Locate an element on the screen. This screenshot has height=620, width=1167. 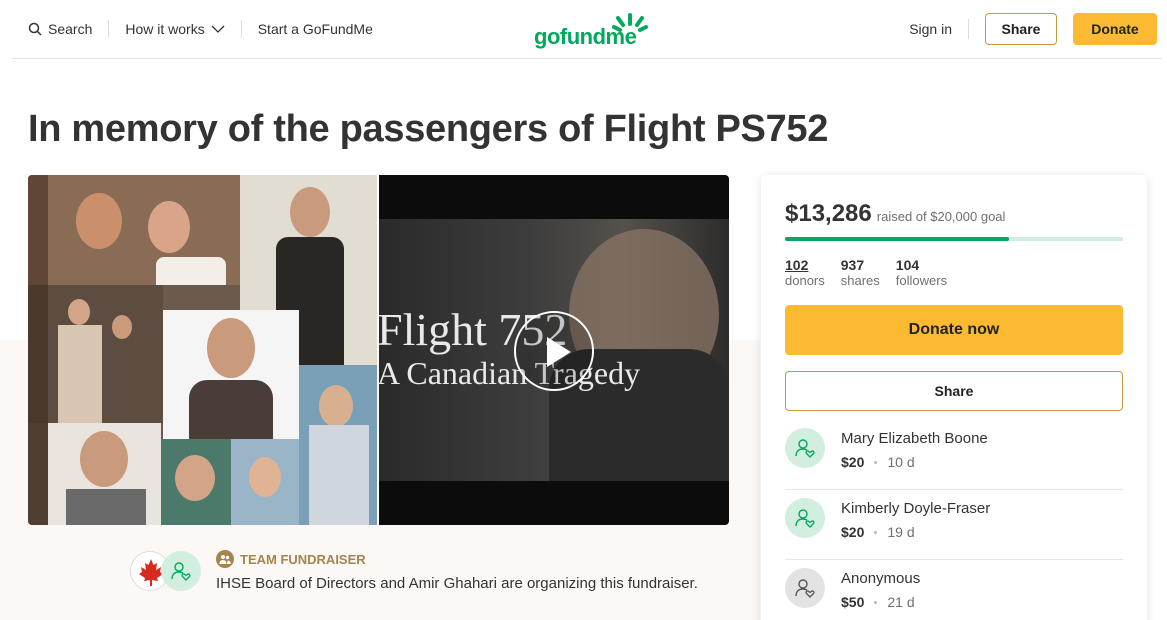
search-link: Search is located at coordinates (60, 29).